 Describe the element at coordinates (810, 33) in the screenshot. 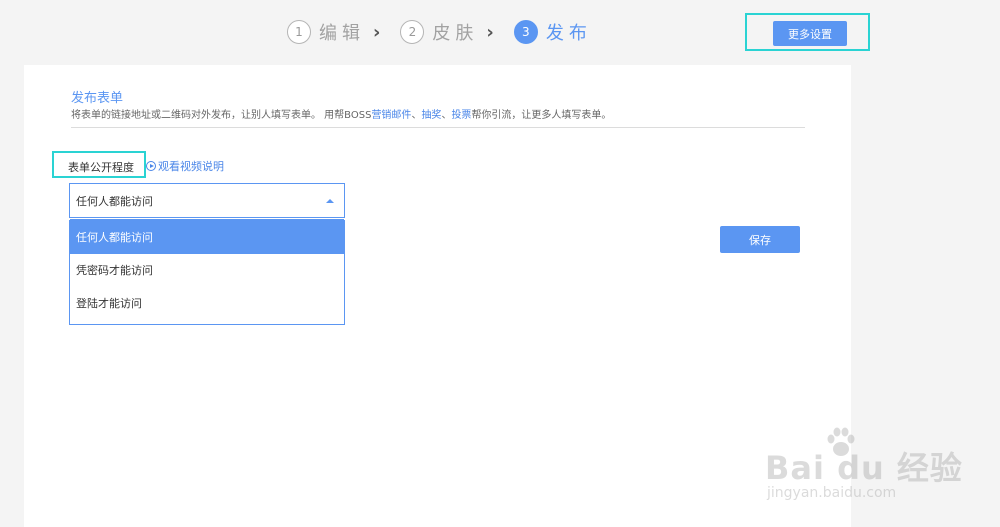

I see `more-settings-button: 更多设置` at that location.